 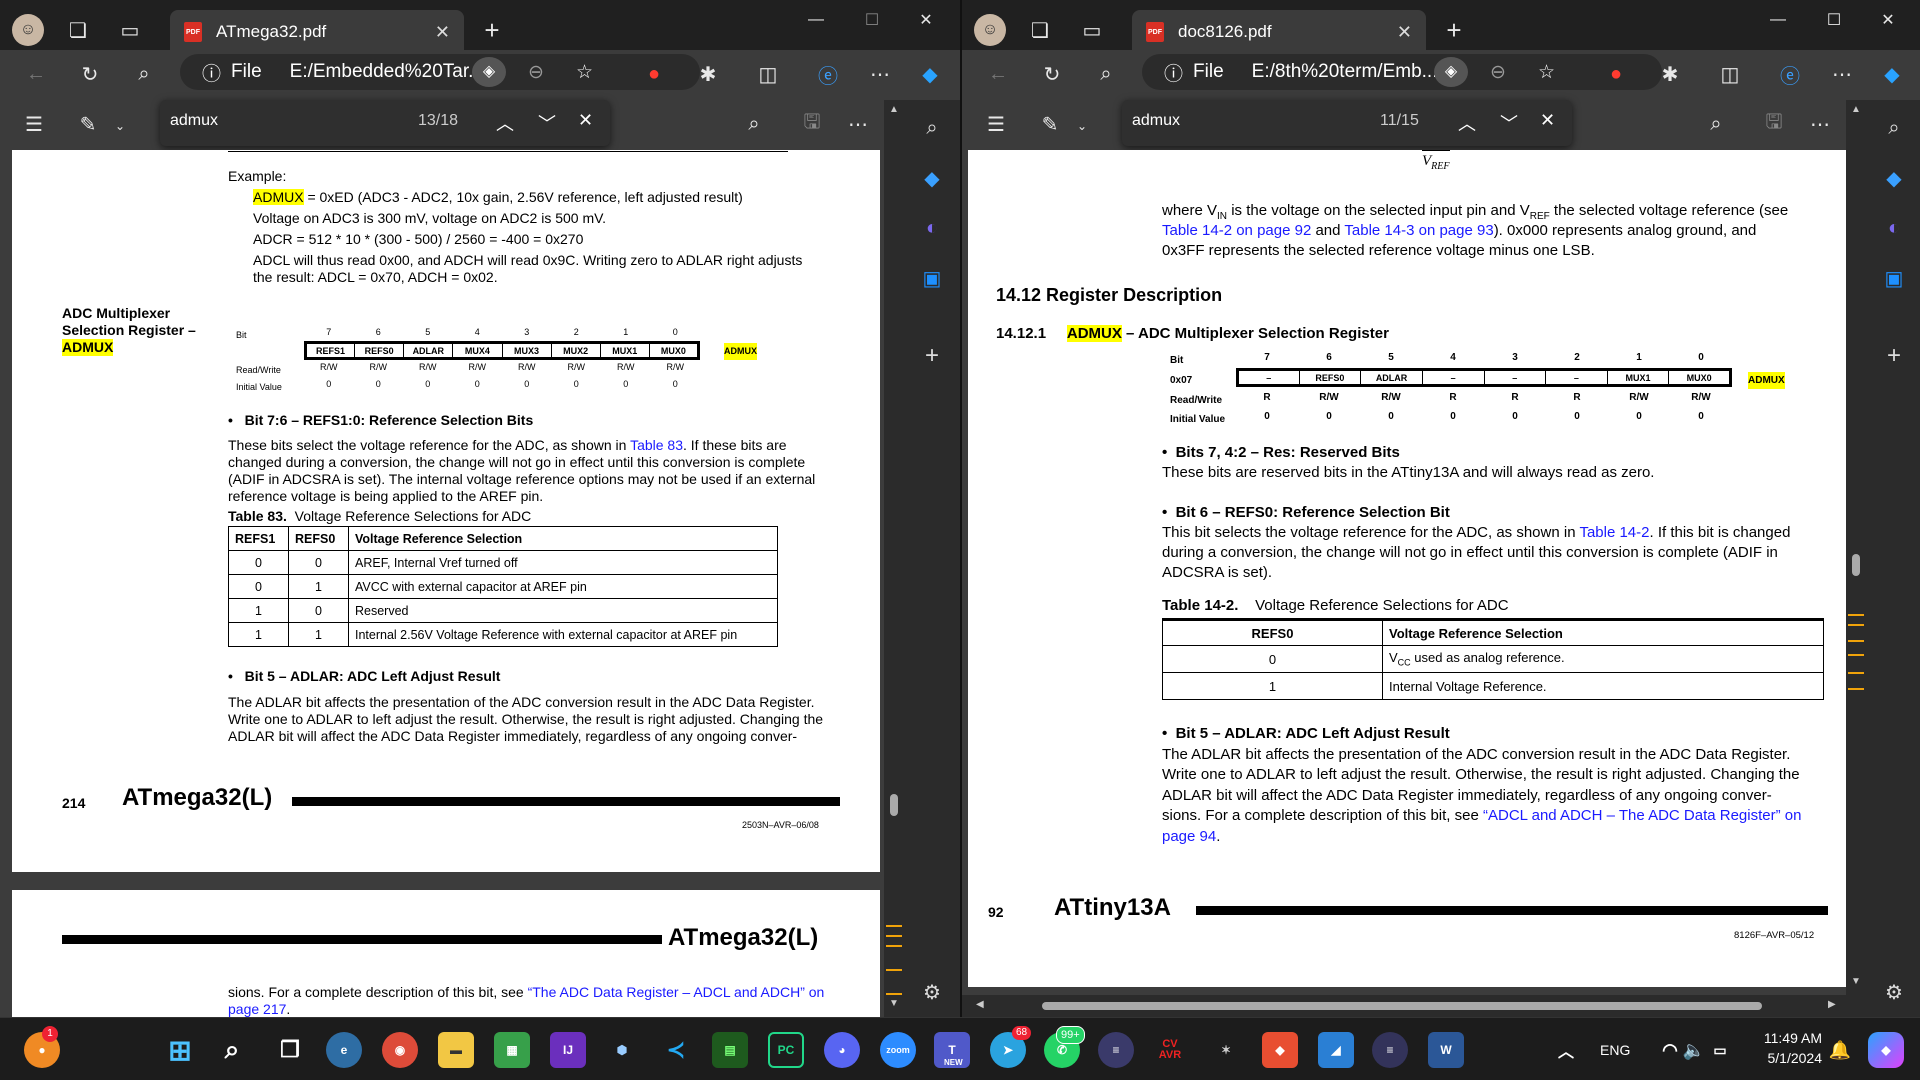 I want to click on scroll-thumb, so click(x=894, y=805).